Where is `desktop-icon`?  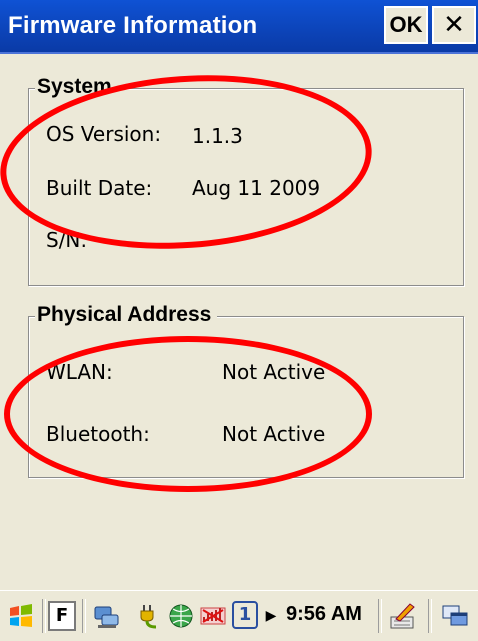 desktop-icon is located at coordinates (455, 616).